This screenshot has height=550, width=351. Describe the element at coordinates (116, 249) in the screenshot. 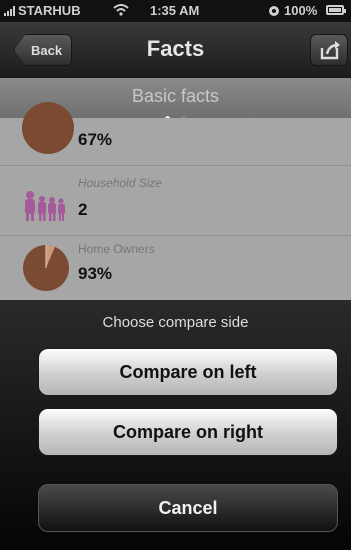

I see `fact-label: Home Owners` at that location.